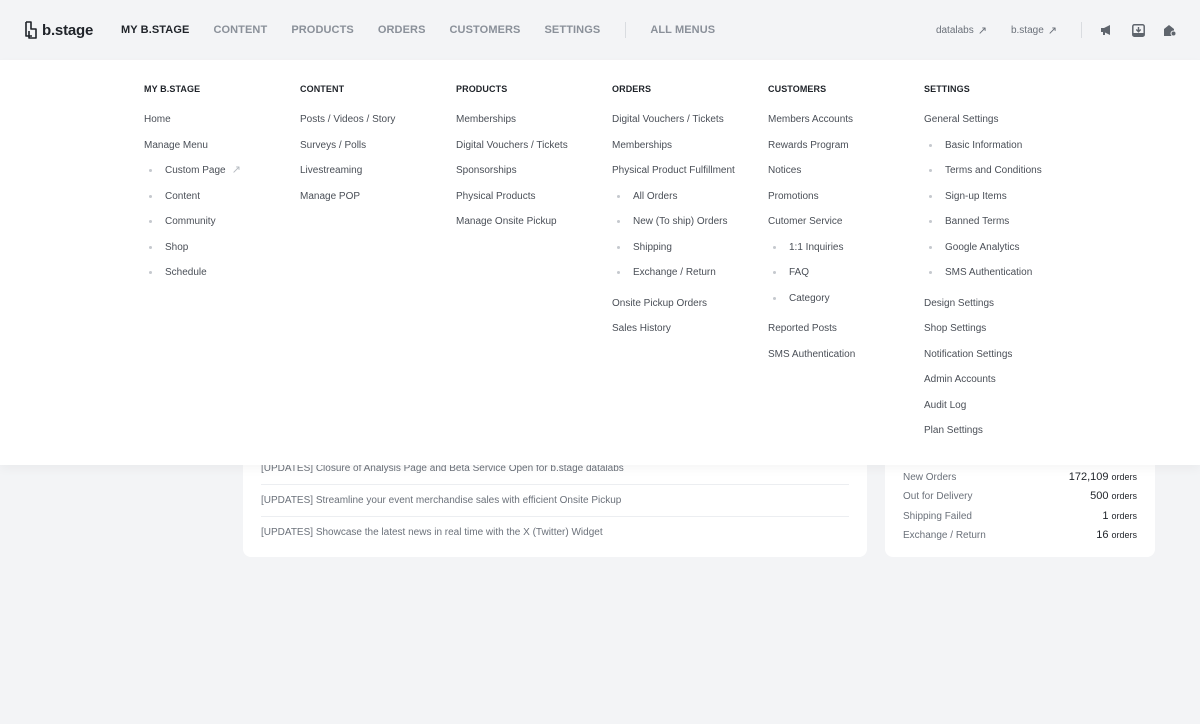  What do you see at coordinates (673, 229) in the screenshot?
I see `menu-subitem-new-orders: New (To ship) Orders` at bounding box center [673, 229].